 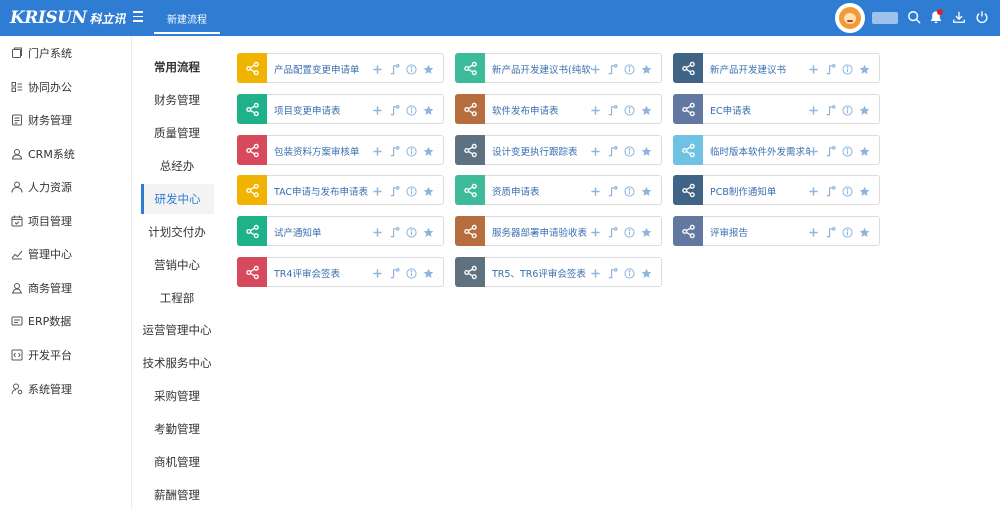 What do you see at coordinates (776, 109) in the screenshot?
I see `process-card: EC申请表` at bounding box center [776, 109].